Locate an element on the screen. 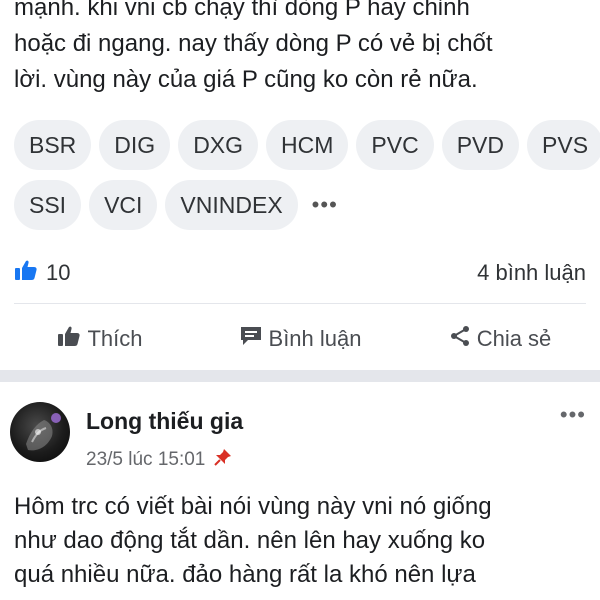 Image resolution: width=600 pixels, height=600 pixels. tag-hcm: HCM is located at coordinates (307, 145).